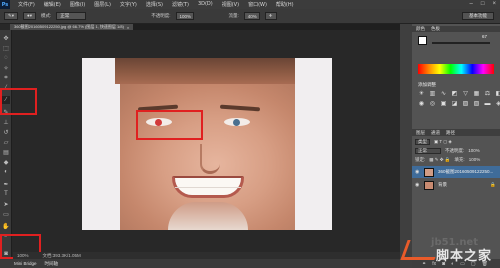 This screenshot has width=500, height=268. What do you see at coordinates (6, 122) in the screenshot?
I see `clone-stamp-tool-icon: ⊥` at bounding box center [6, 122].